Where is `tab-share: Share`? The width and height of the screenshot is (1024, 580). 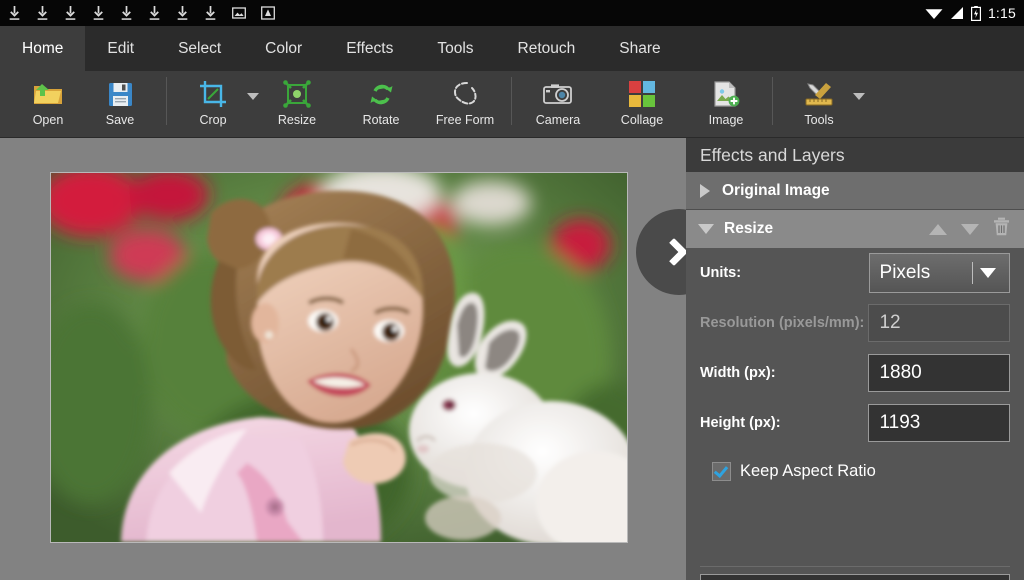
tab-share: Share is located at coordinates (639, 48).